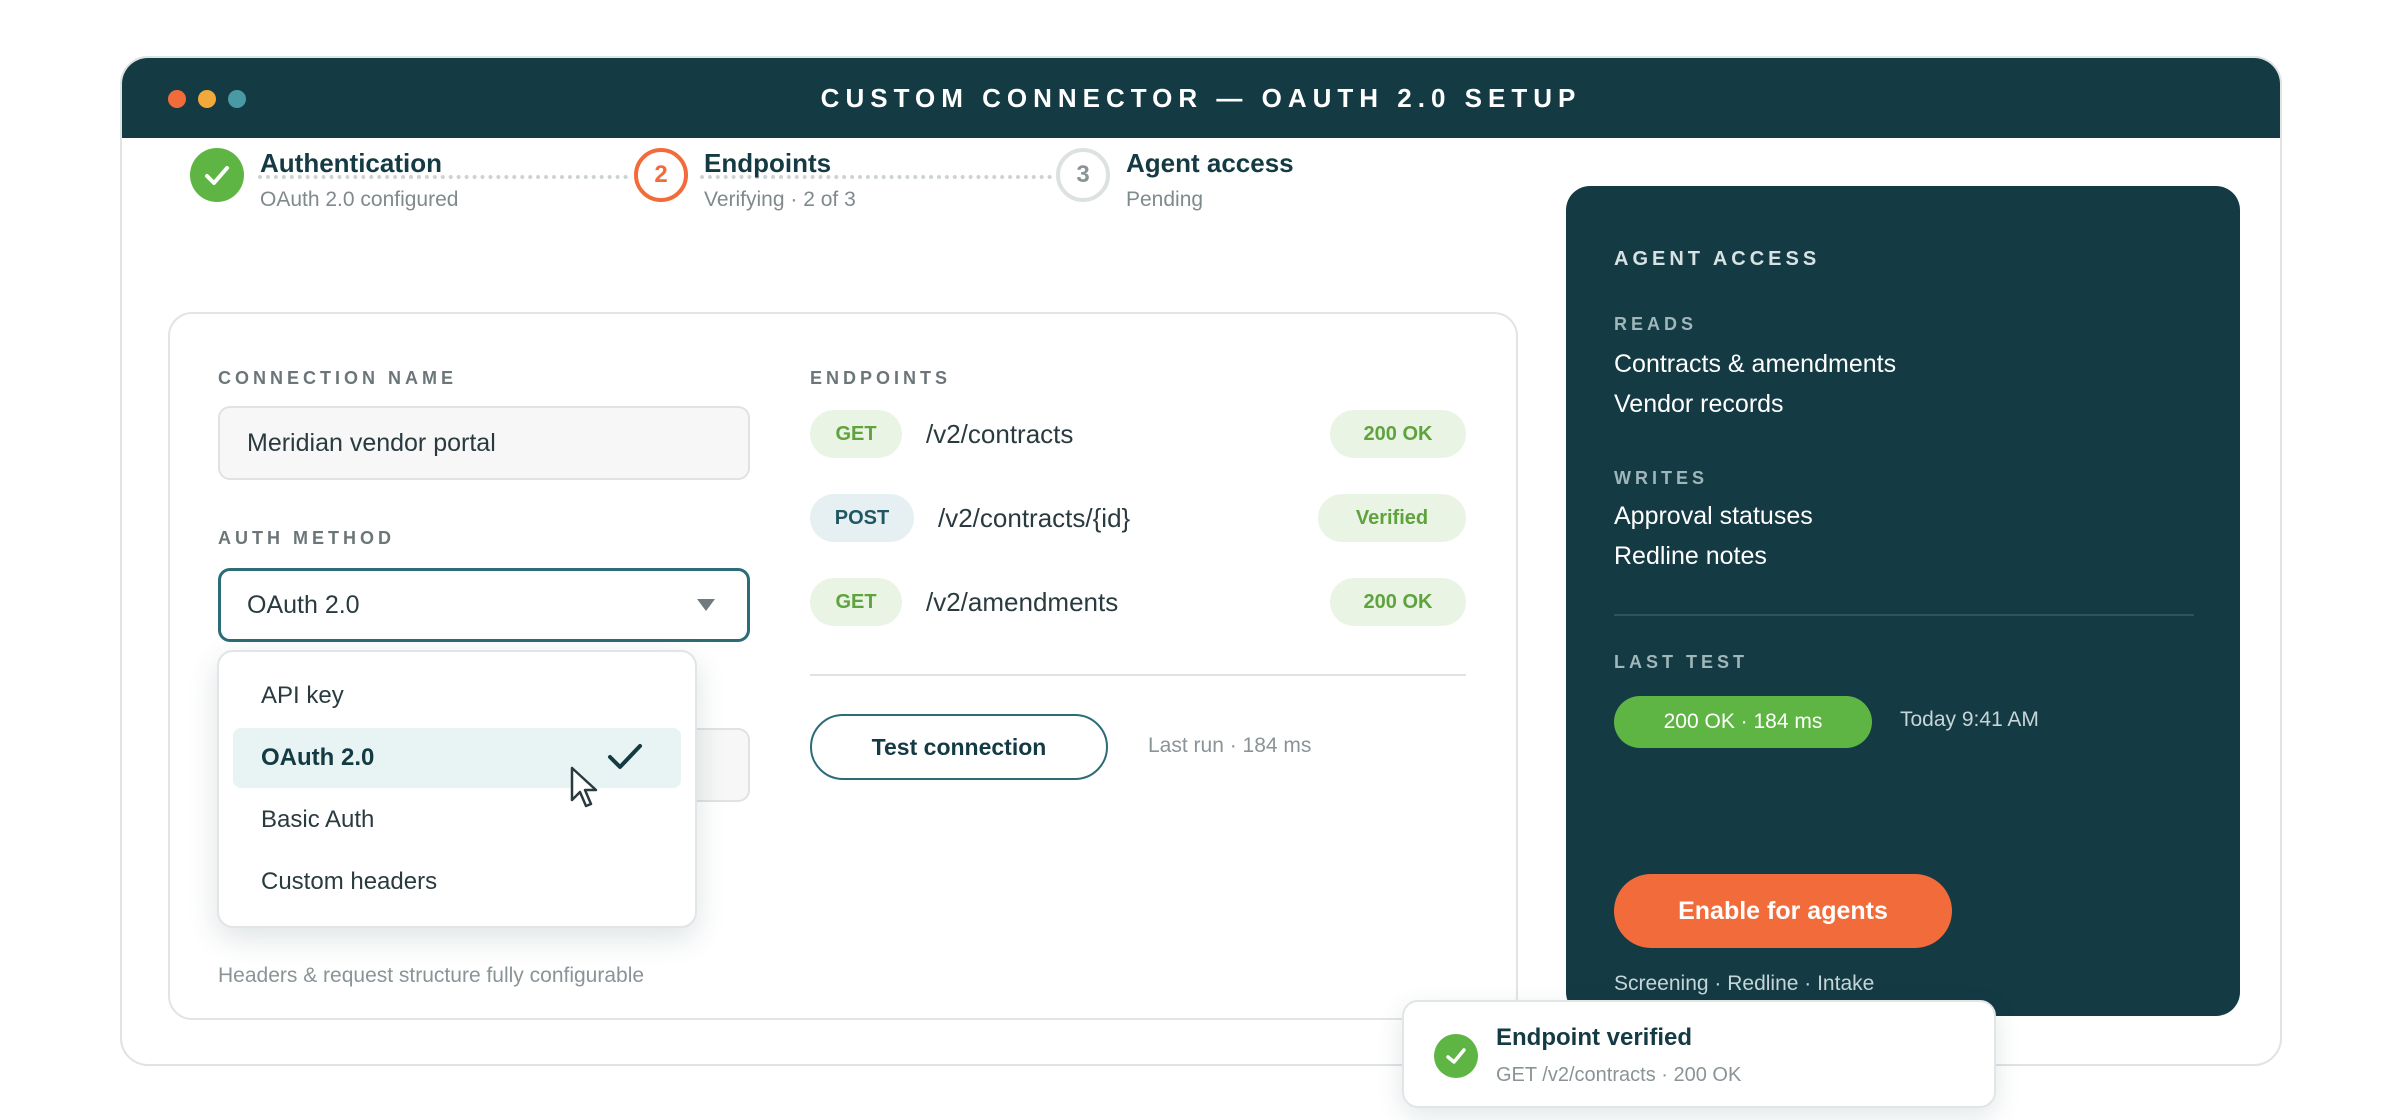 This screenshot has height=1120, width=2400. Describe the element at coordinates (1138, 675) in the screenshot. I see `endpoints-divider` at that location.